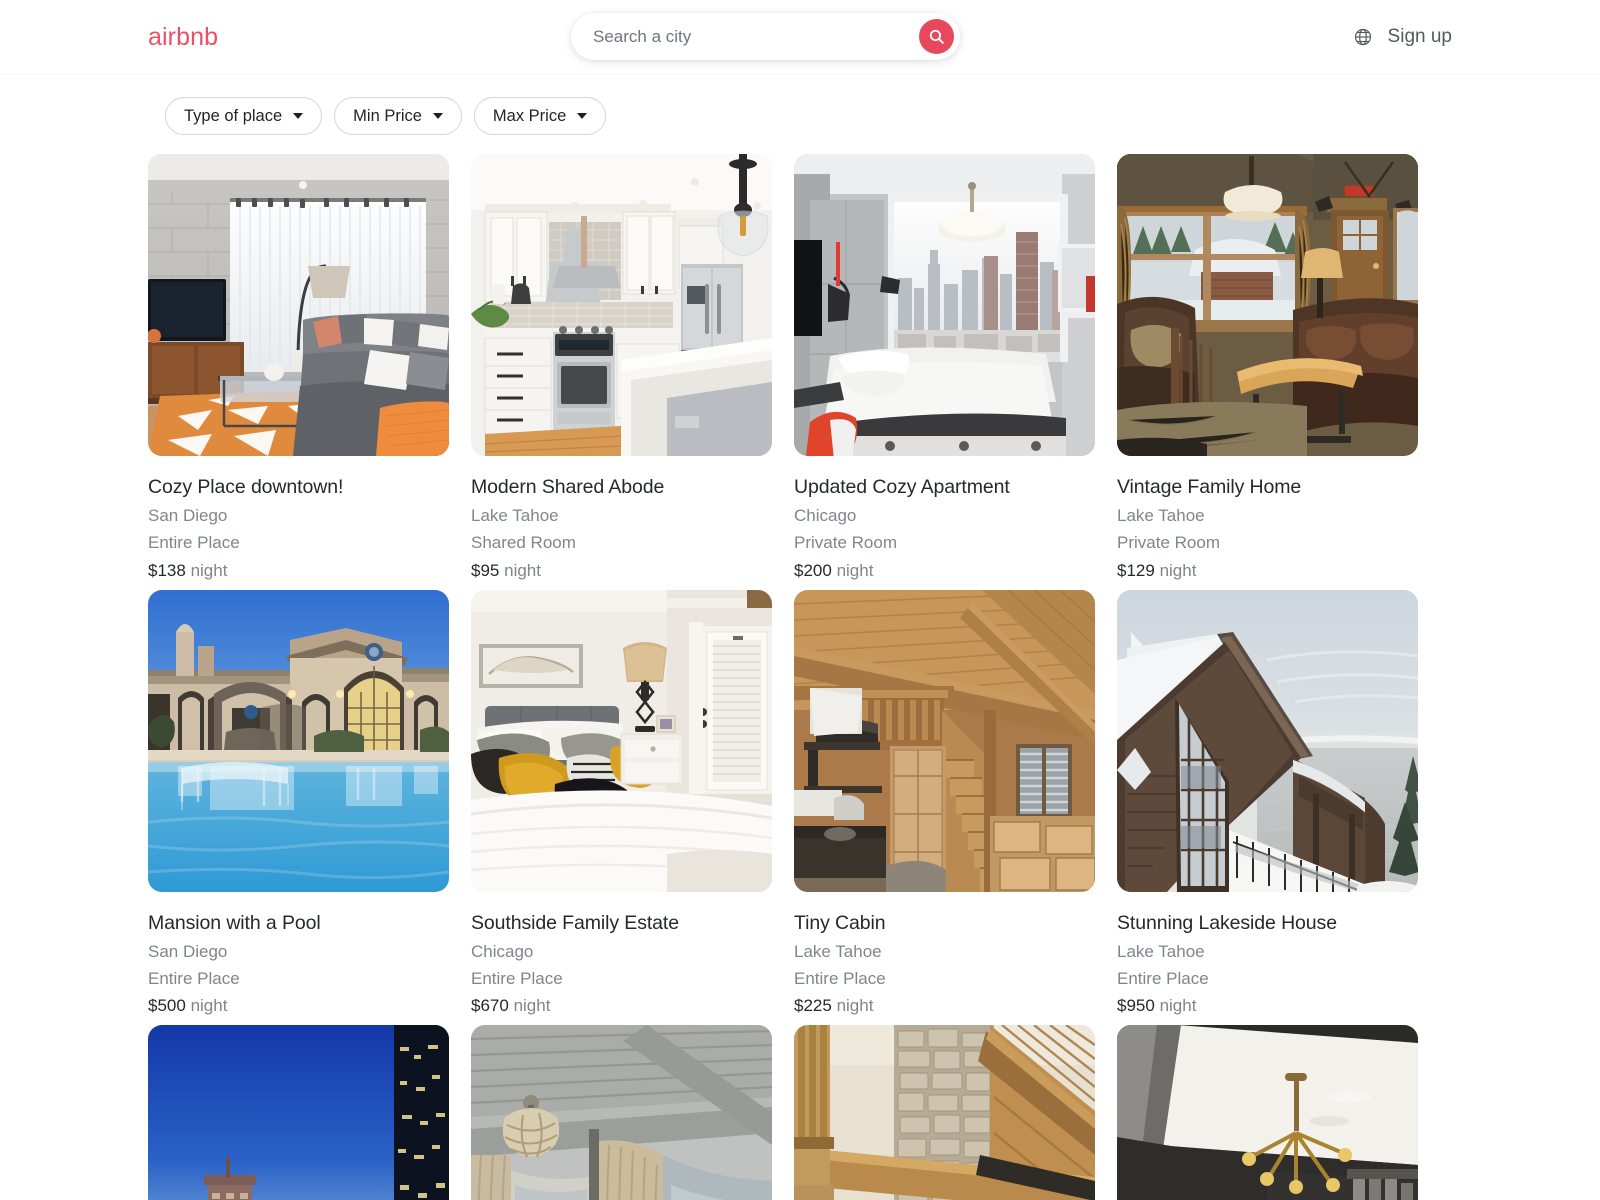  Describe the element at coordinates (1136, 1005) in the screenshot. I see `listing-price-amount: $950` at that location.